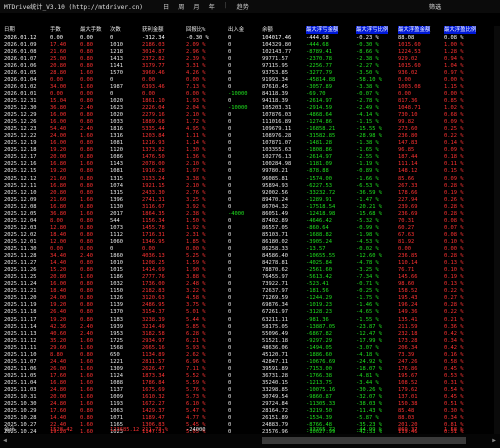  What do you see at coordinates (497, 230) in the screenshot?
I see `vertical-scrollbar` at bounding box center [497, 230].